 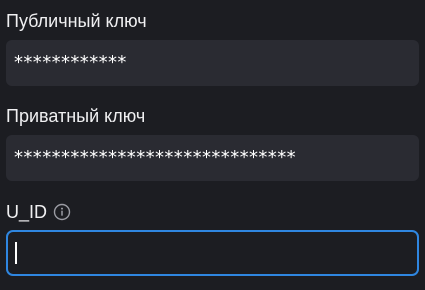 I want to click on public-key-value: ************, so click(x=70, y=62).